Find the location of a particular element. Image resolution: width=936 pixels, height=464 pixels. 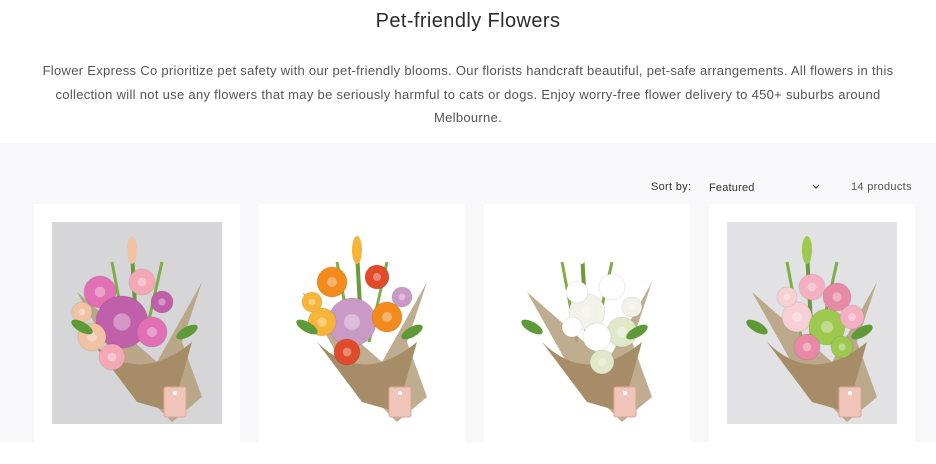

sort-dropdown: Featured is located at coordinates (766, 188).